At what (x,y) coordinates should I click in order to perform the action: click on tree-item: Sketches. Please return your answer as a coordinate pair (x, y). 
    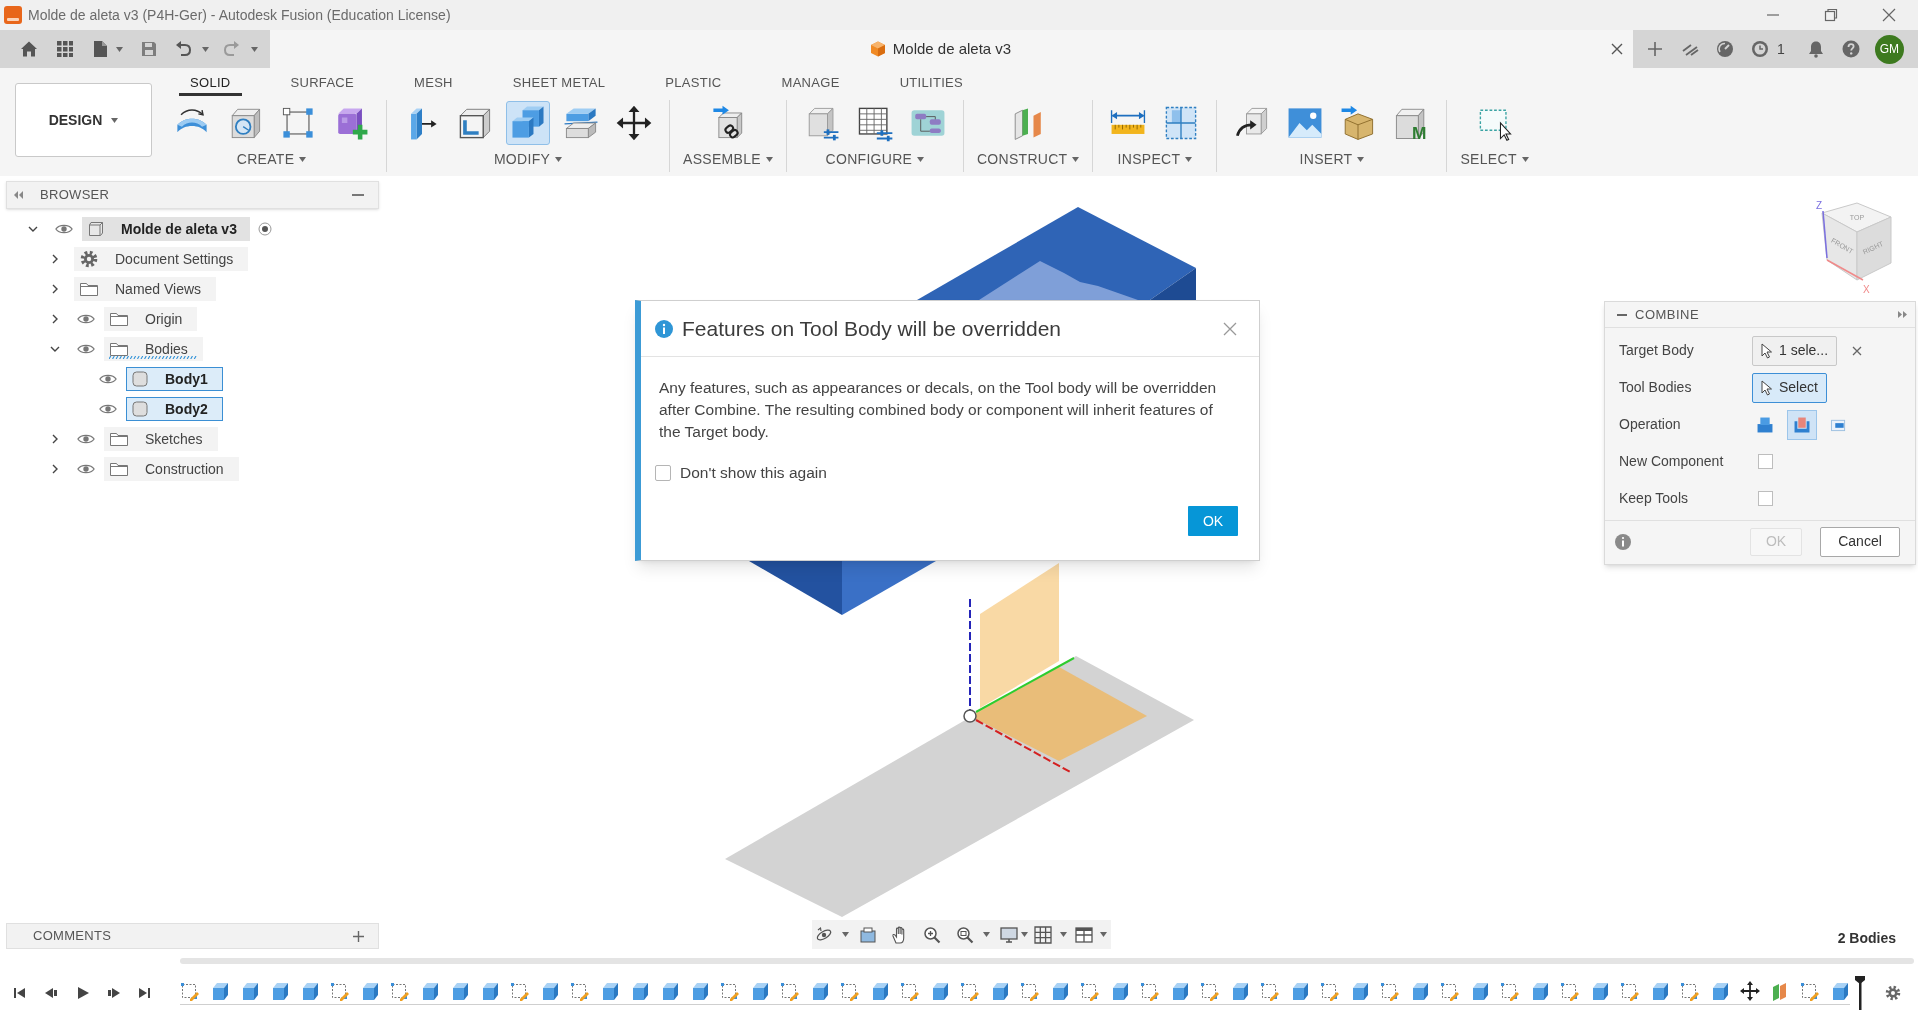
    Looking at the image, I should click on (161, 439).